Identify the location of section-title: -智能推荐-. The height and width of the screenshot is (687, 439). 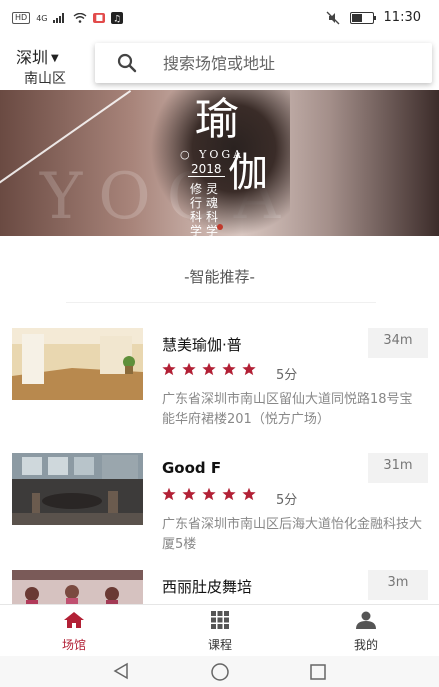
(219, 277).